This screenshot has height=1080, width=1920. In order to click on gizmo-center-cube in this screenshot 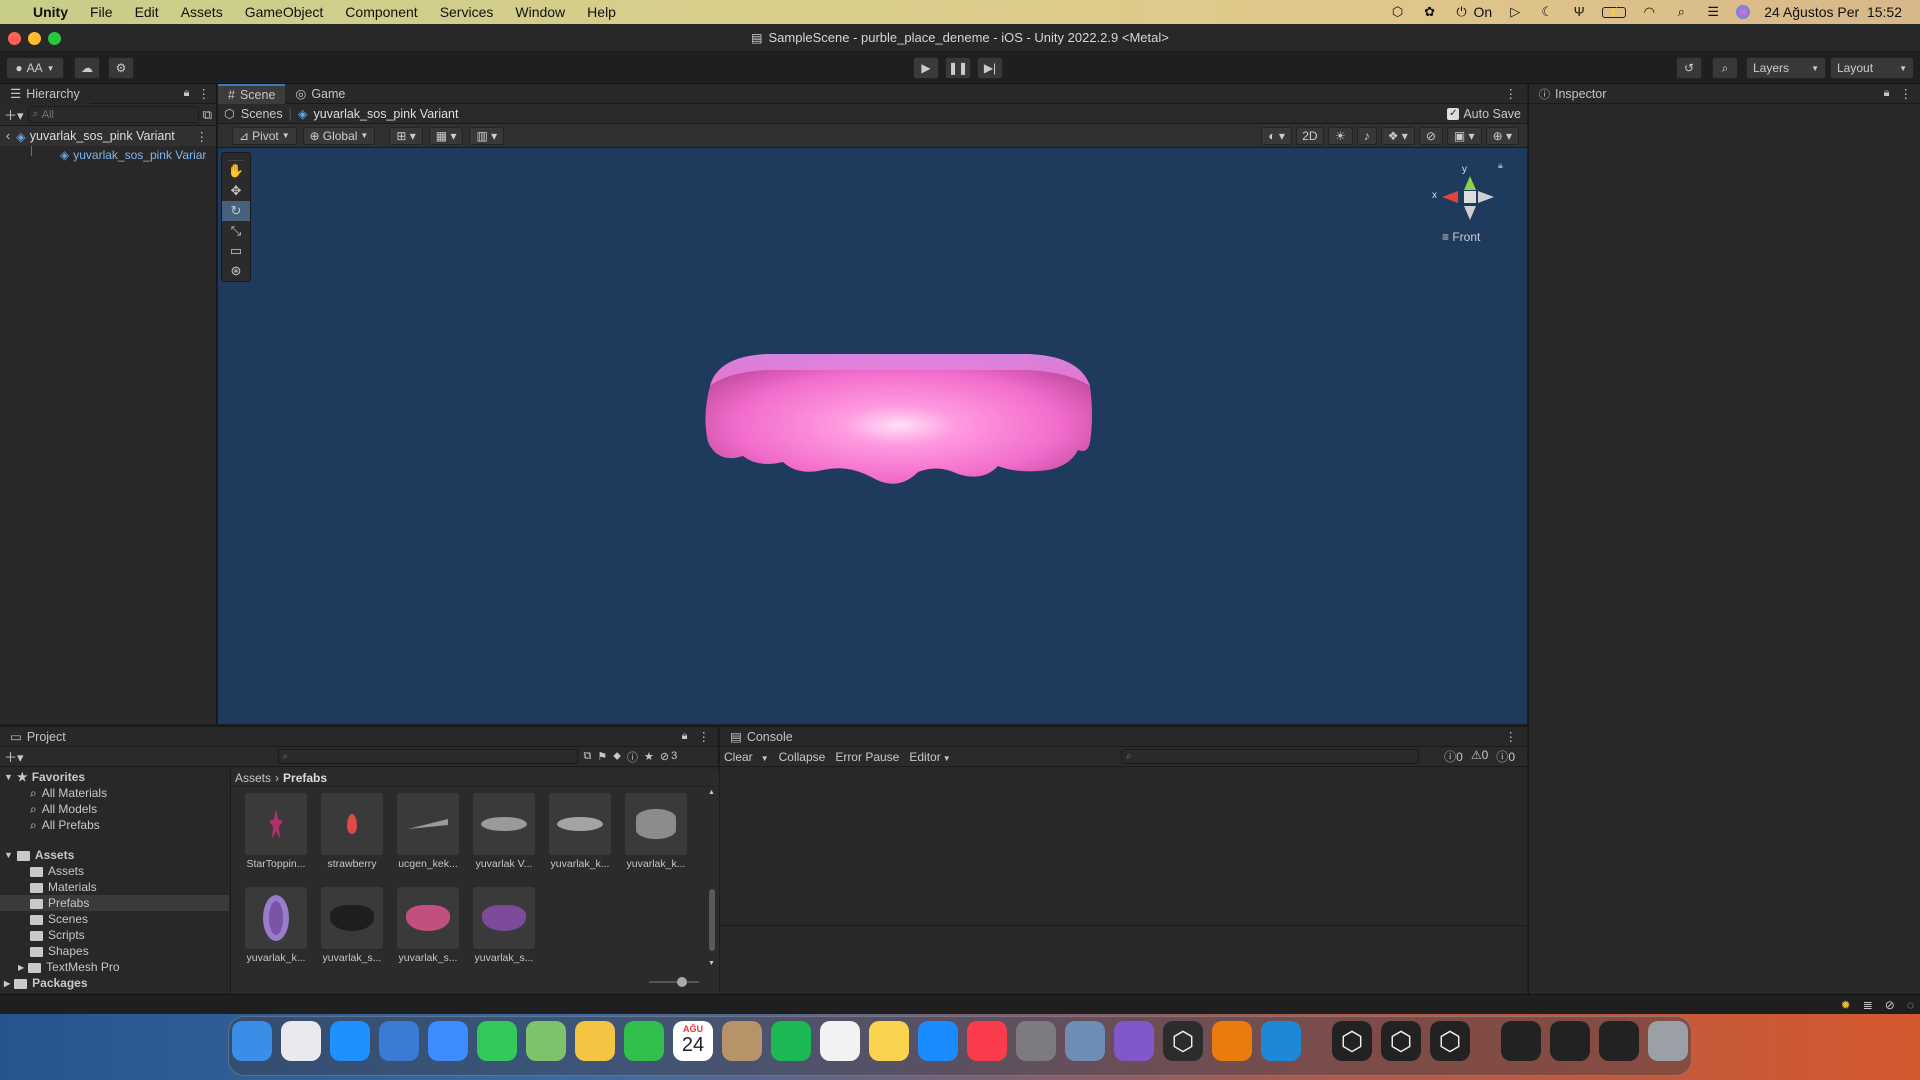, I will do `click(1470, 197)`.